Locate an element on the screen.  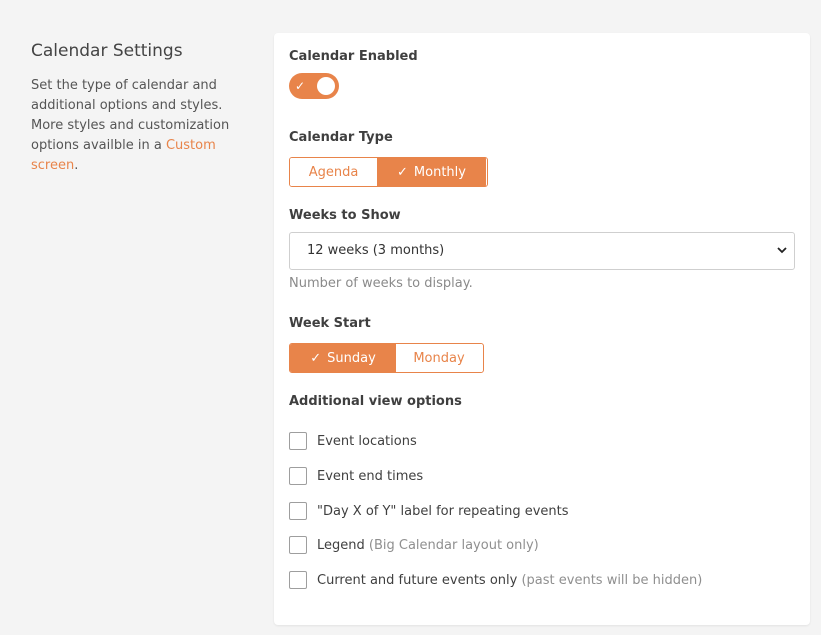
week-start-monday-option: Monday is located at coordinates (439, 358).